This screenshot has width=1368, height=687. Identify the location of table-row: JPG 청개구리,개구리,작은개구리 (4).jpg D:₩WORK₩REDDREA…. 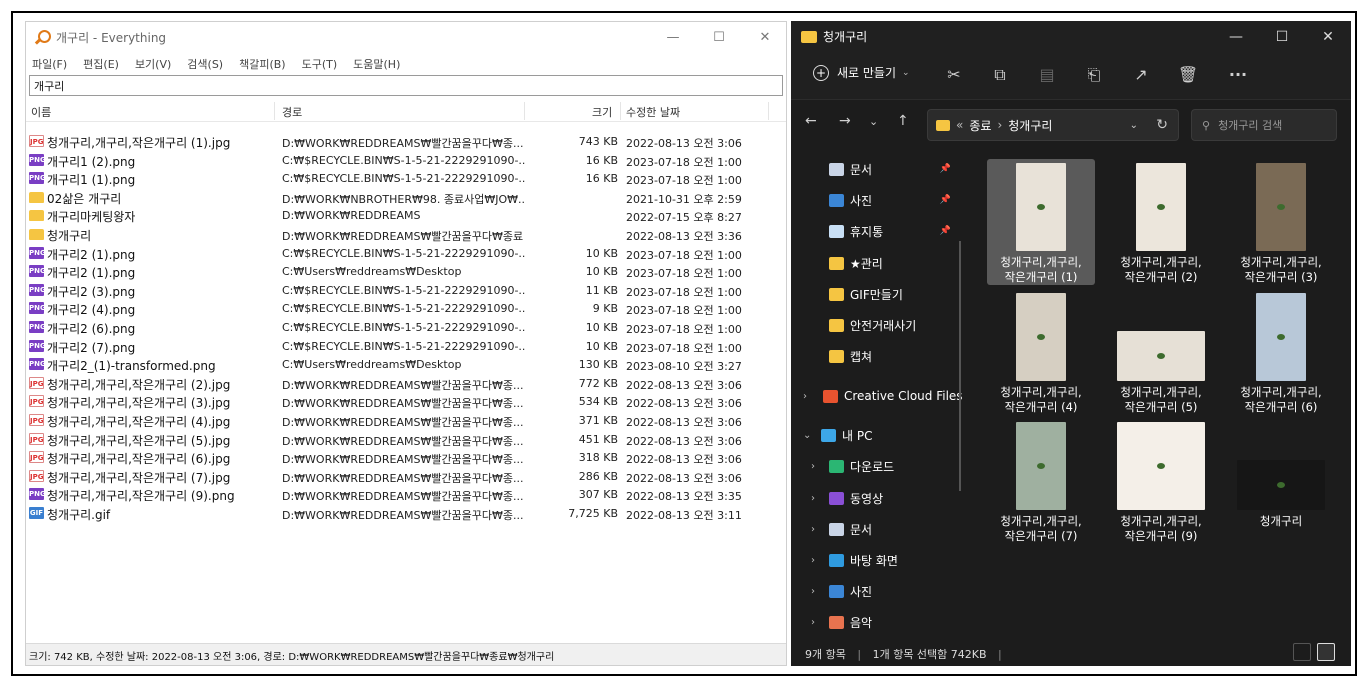
(406, 420).